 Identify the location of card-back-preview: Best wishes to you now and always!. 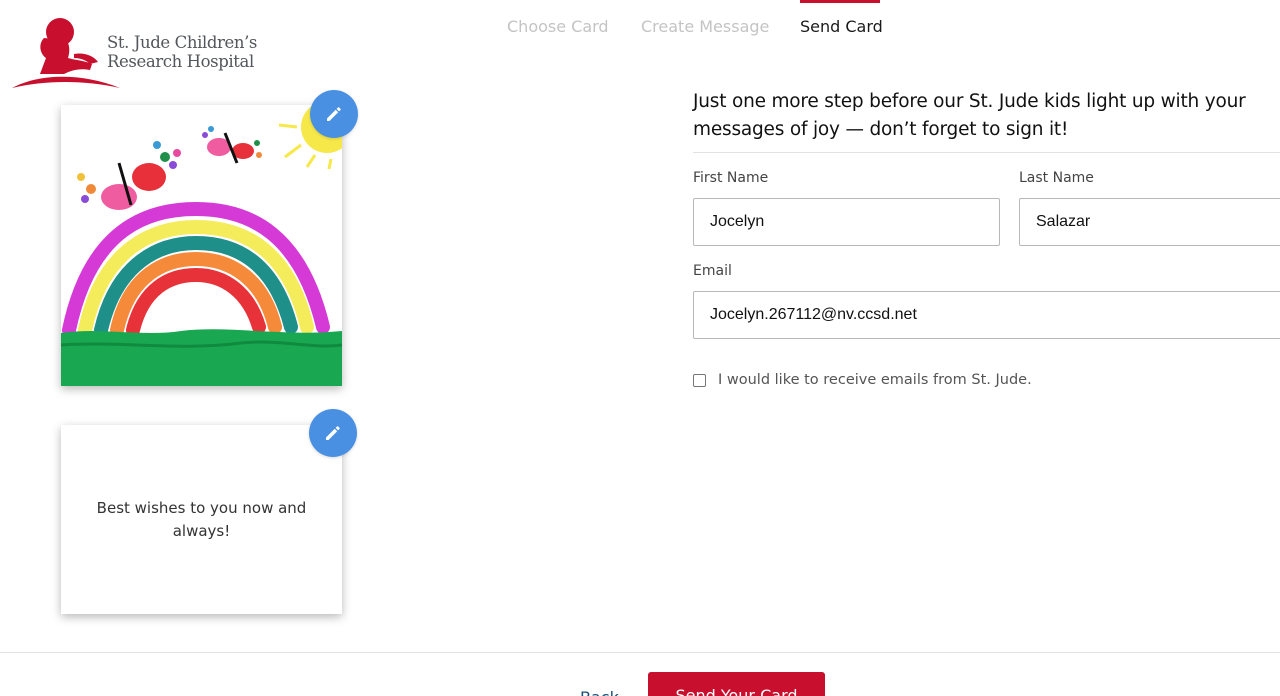
(201, 519).